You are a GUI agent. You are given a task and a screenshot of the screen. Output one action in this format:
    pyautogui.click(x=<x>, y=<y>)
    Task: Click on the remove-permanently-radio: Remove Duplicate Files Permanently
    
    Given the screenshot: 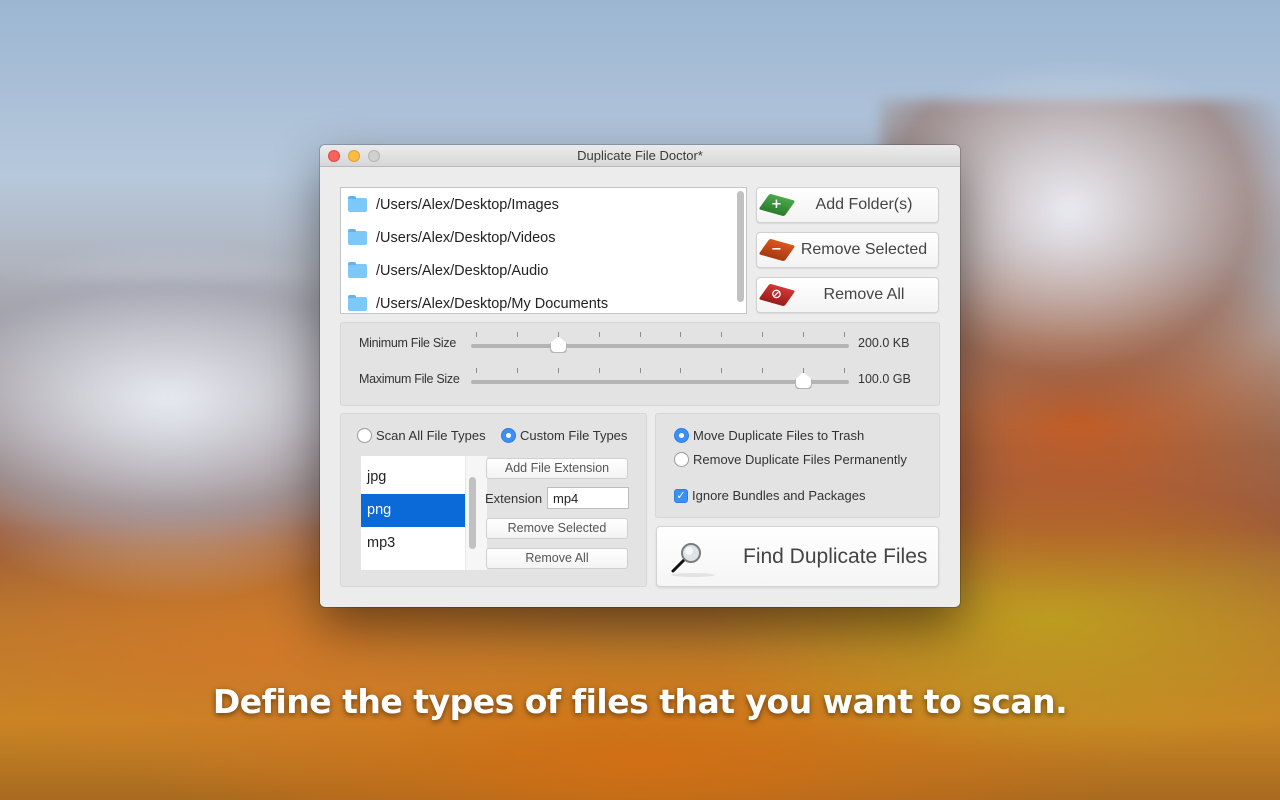 What is the action you would take?
    pyautogui.click(x=790, y=459)
    